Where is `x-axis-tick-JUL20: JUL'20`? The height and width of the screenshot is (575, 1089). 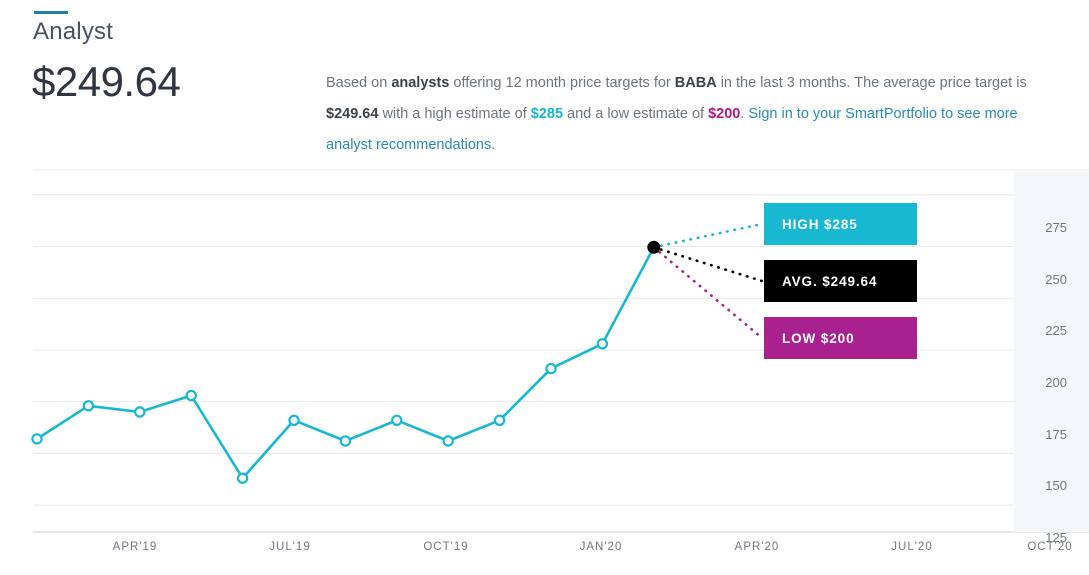
x-axis-tick-JUL20: JUL'20 is located at coordinates (912, 547).